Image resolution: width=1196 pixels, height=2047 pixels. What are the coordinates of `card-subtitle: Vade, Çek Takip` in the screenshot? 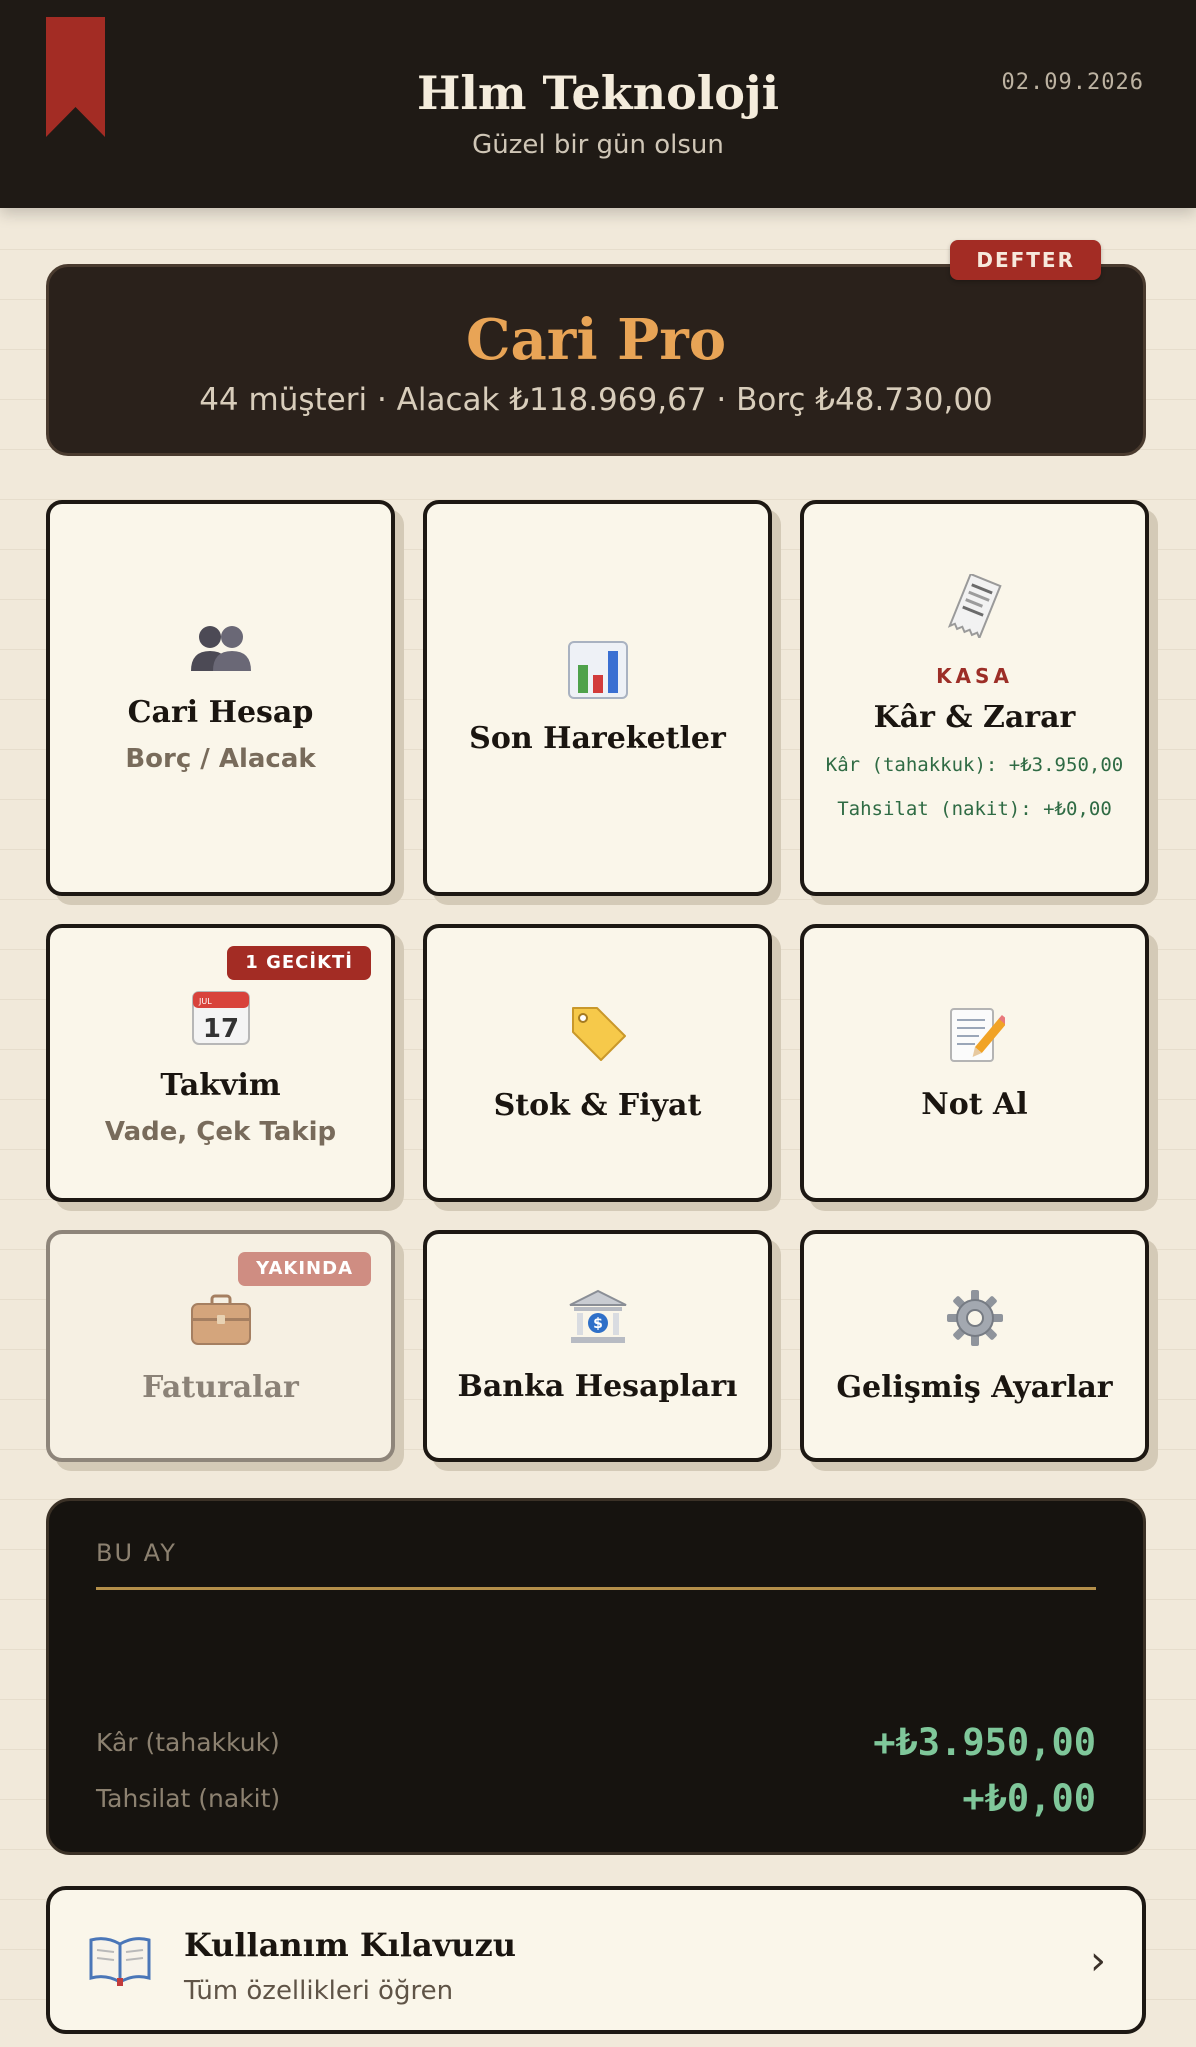 It's located at (220, 1132).